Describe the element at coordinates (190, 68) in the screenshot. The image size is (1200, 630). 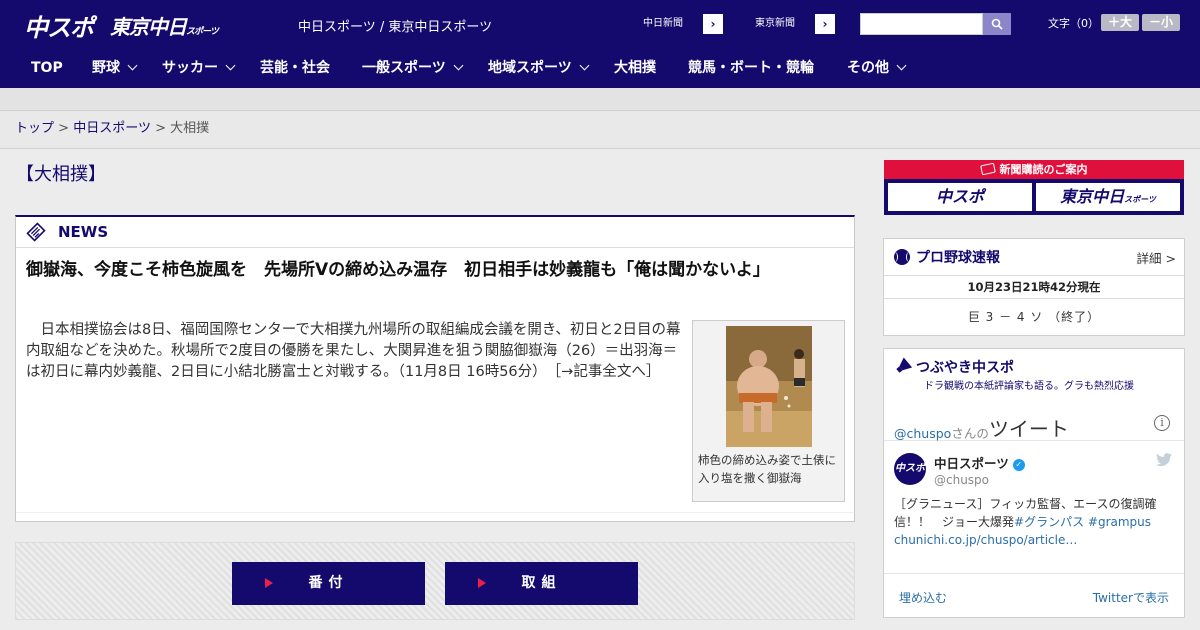
I see `nav-label: サッカー` at that location.